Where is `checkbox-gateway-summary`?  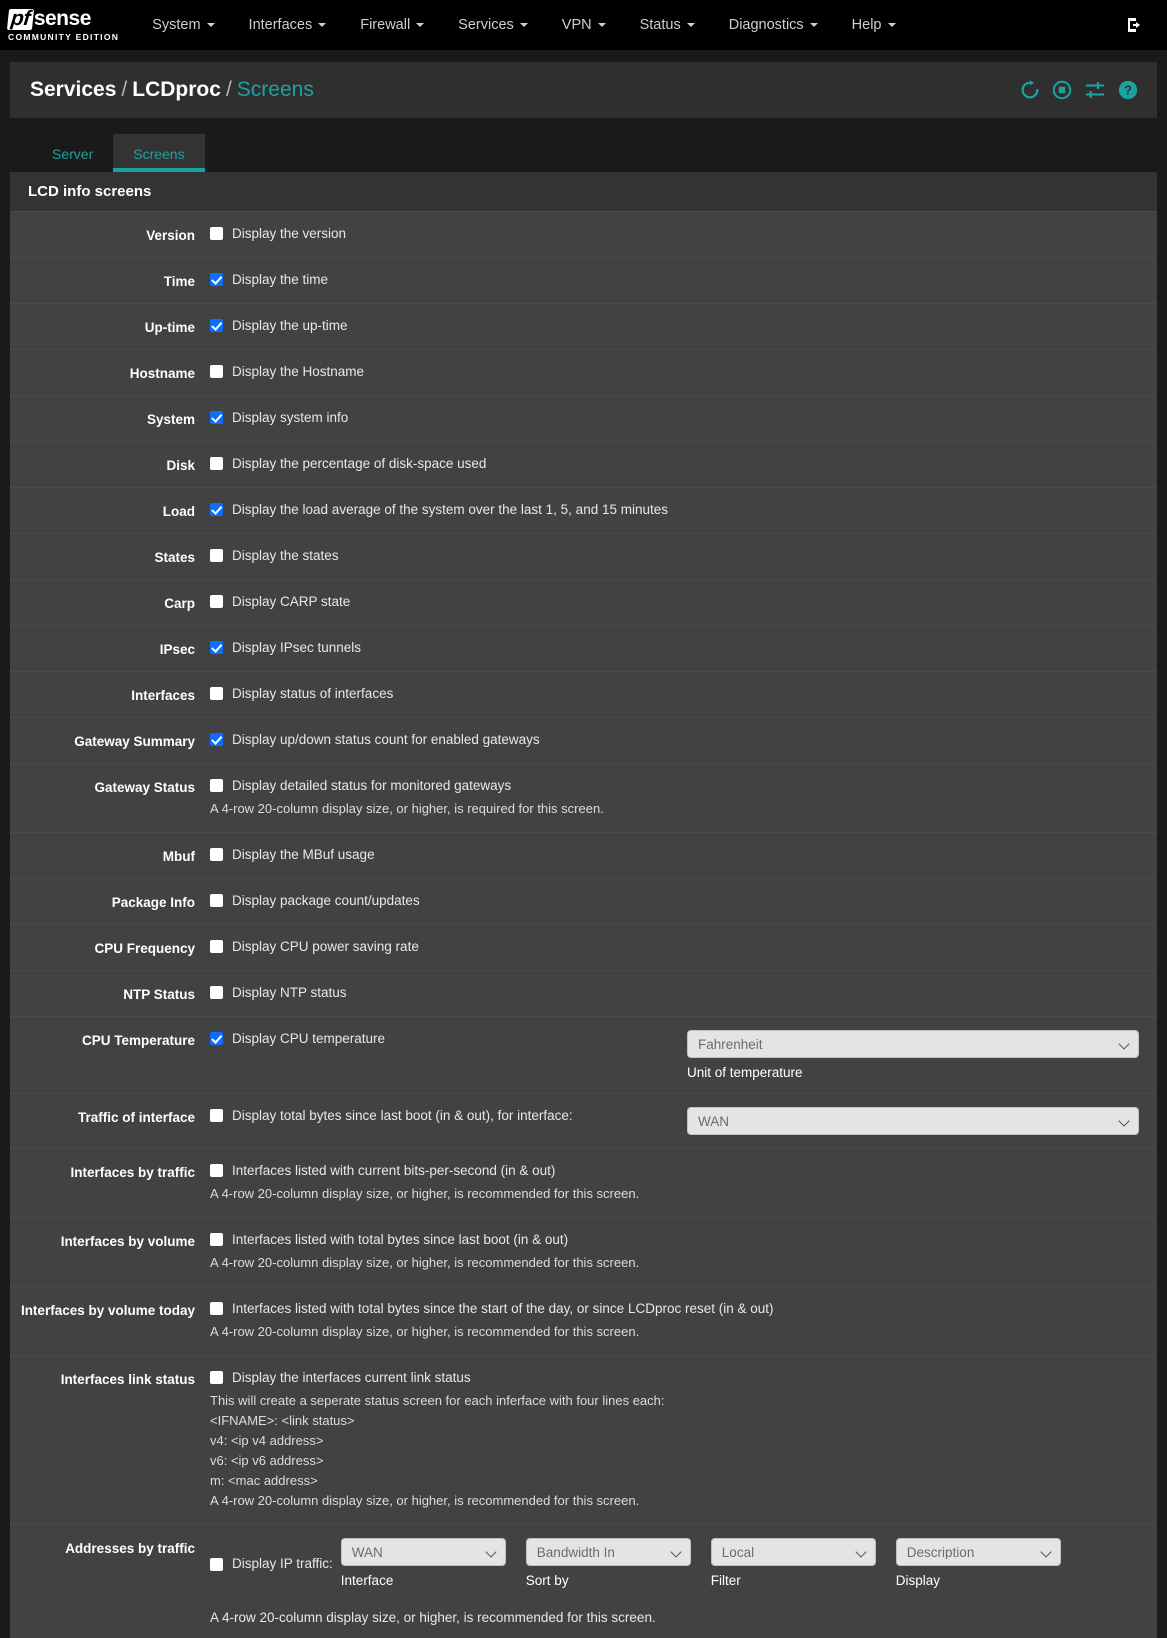 checkbox-gateway-summary is located at coordinates (216, 739).